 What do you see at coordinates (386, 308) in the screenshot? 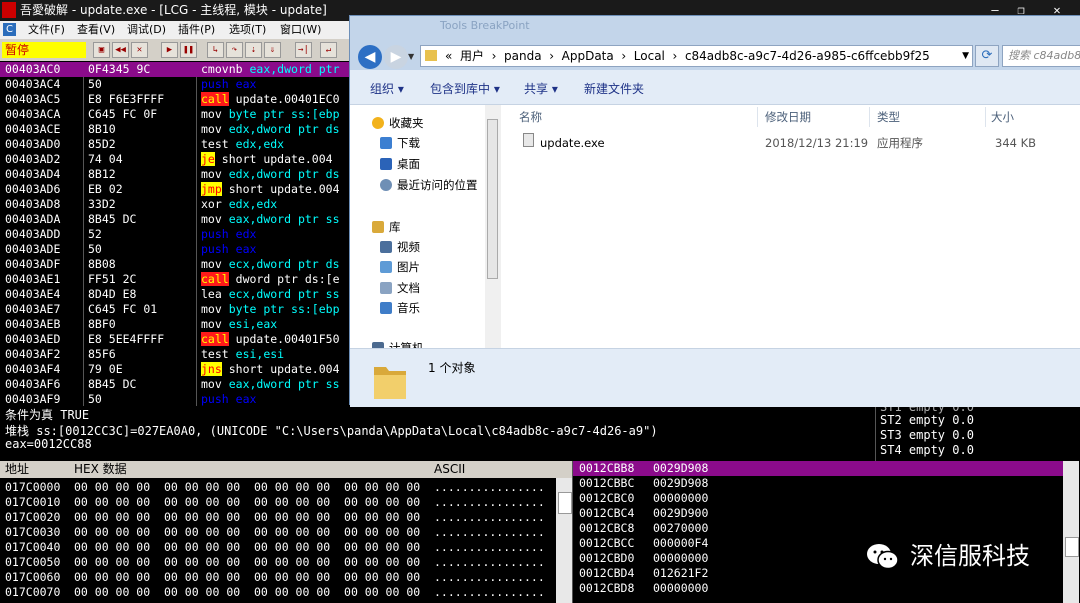
I see `music-icon` at bounding box center [386, 308].